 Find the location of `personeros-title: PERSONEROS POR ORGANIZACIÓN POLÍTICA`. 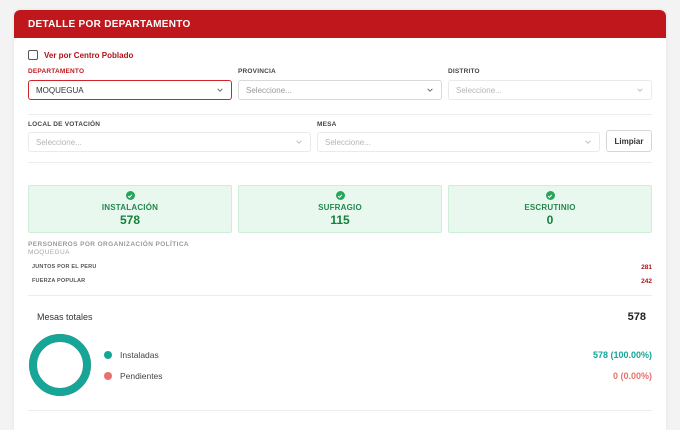

personeros-title: PERSONEROS POR ORGANIZACIÓN POLÍTICA is located at coordinates (109, 244).